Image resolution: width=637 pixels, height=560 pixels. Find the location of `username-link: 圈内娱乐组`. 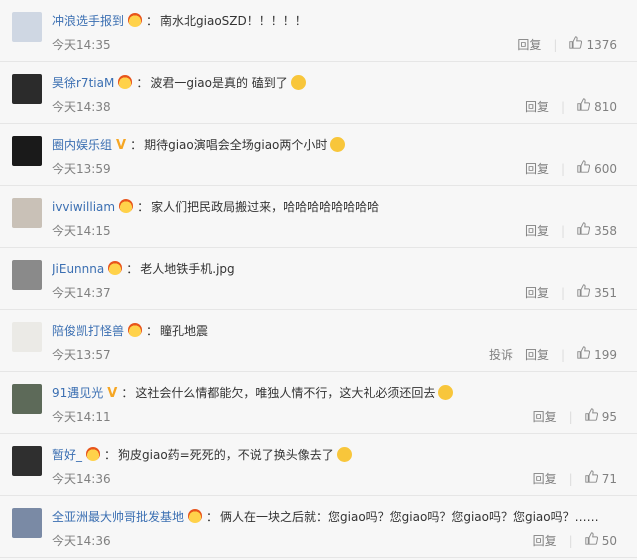

username-link: 圈内娱乐组 is located at coordinates (82, 145).